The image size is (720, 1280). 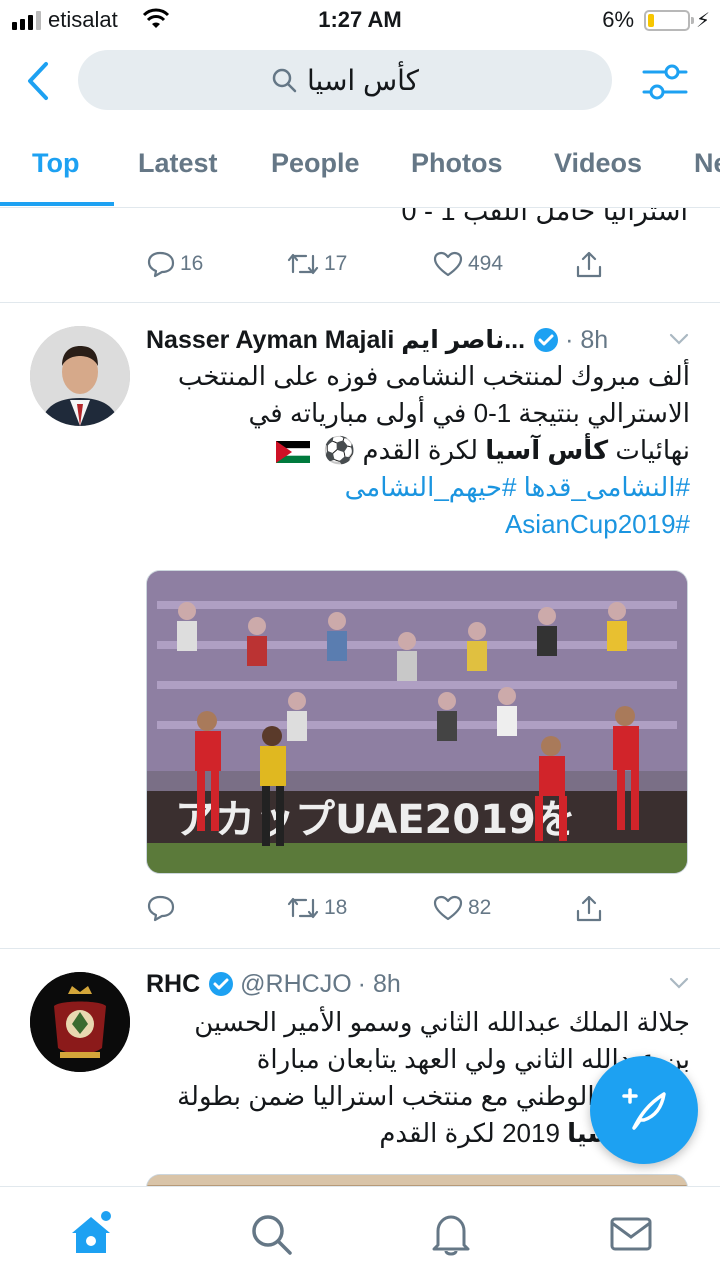 What do you see at coordinates (618, 19) in the screenshot?
I see `battery-percent: 6%` at bounding box center [618, 19].